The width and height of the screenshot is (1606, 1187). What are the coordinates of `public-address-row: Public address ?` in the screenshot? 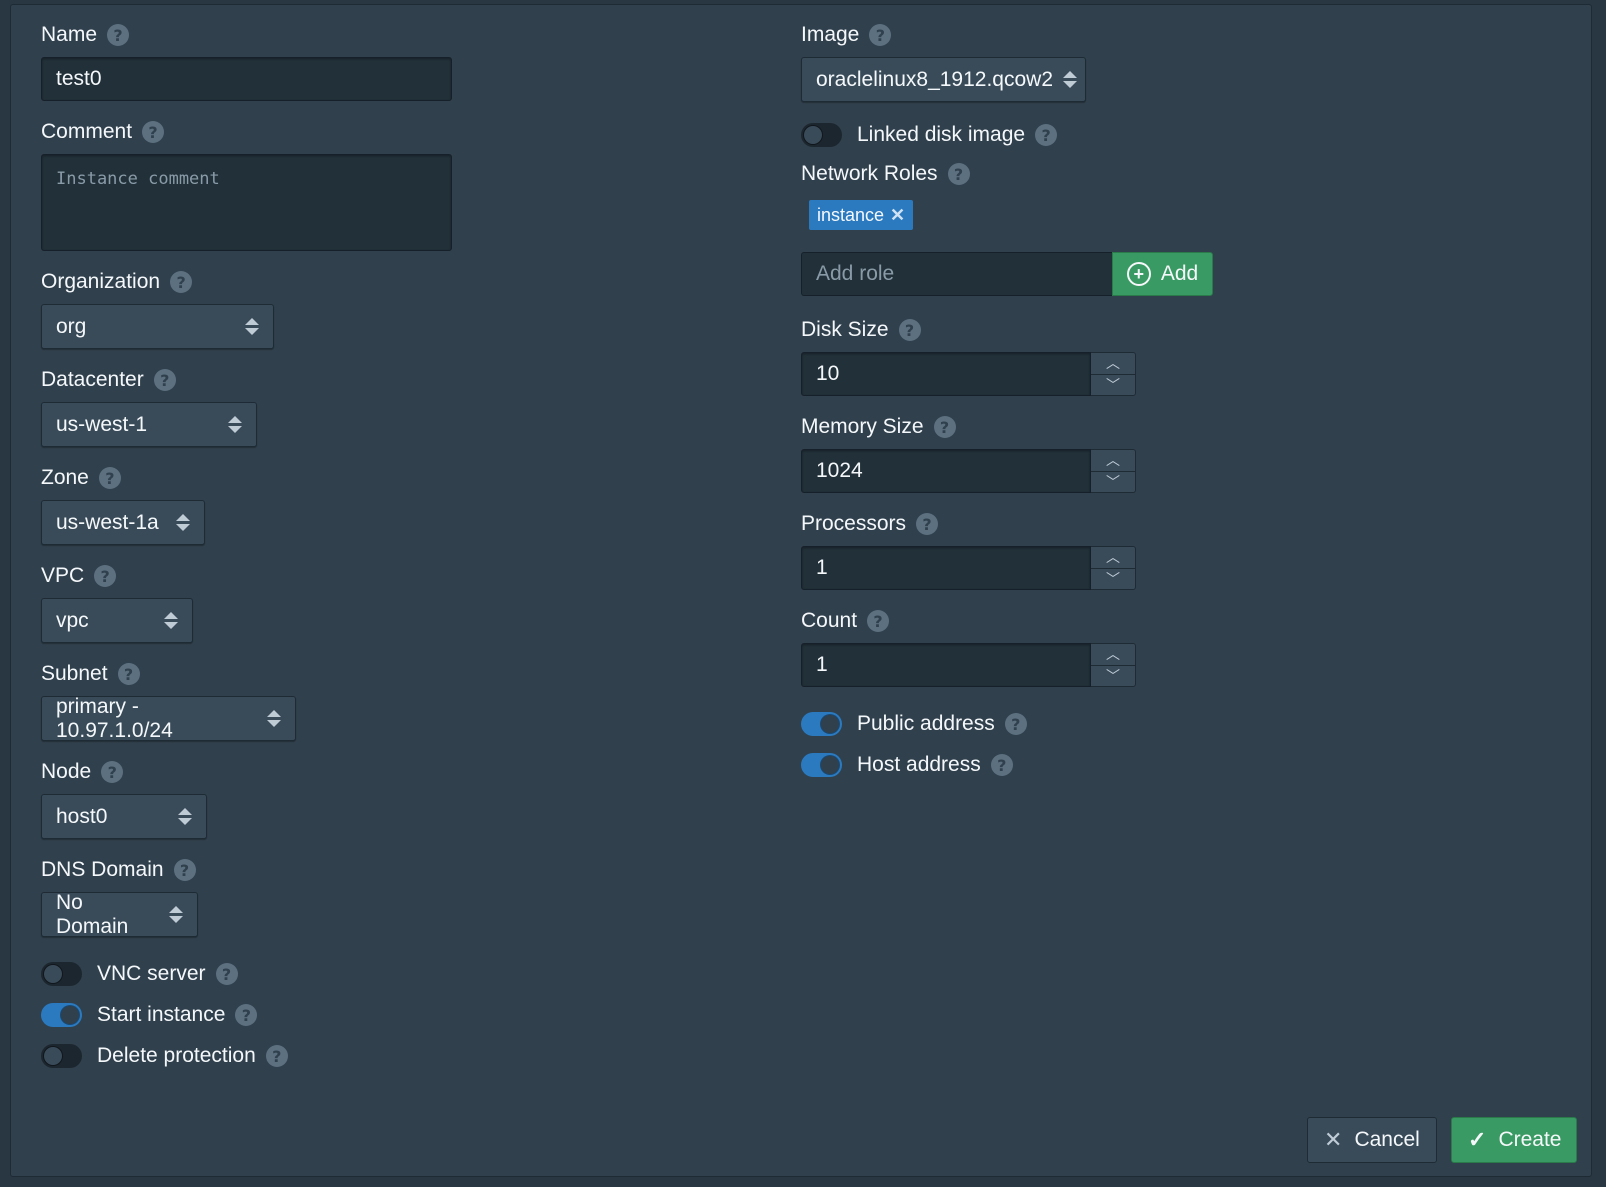 It's located at (1171, 724).